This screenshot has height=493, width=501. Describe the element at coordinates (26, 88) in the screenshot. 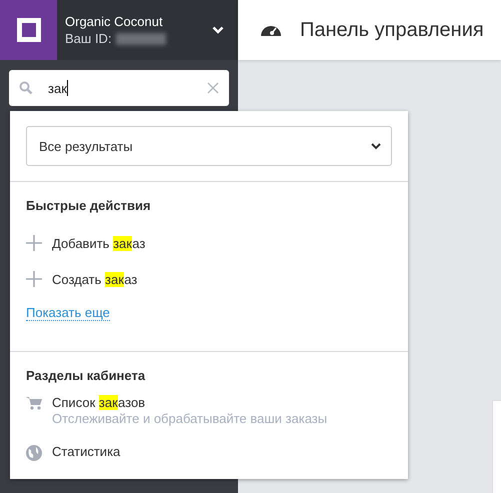

I see `search-icon` at that location.